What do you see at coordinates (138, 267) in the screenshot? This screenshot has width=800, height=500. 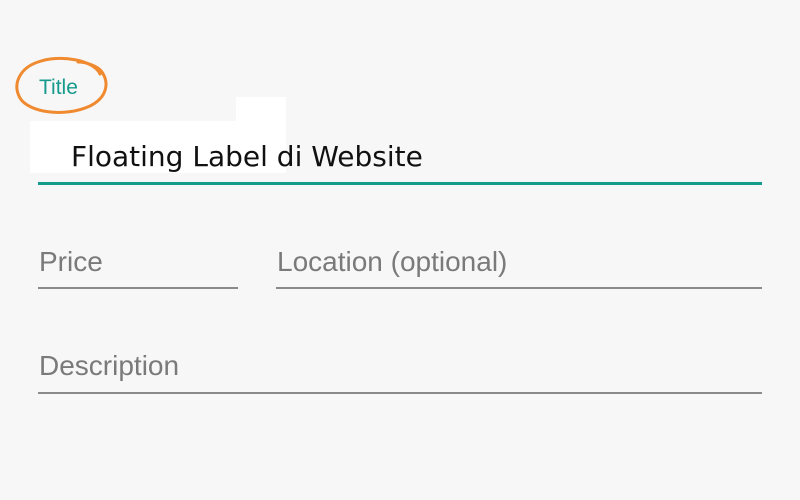 I see `price-field: Price` at bounding box center [138, 267].